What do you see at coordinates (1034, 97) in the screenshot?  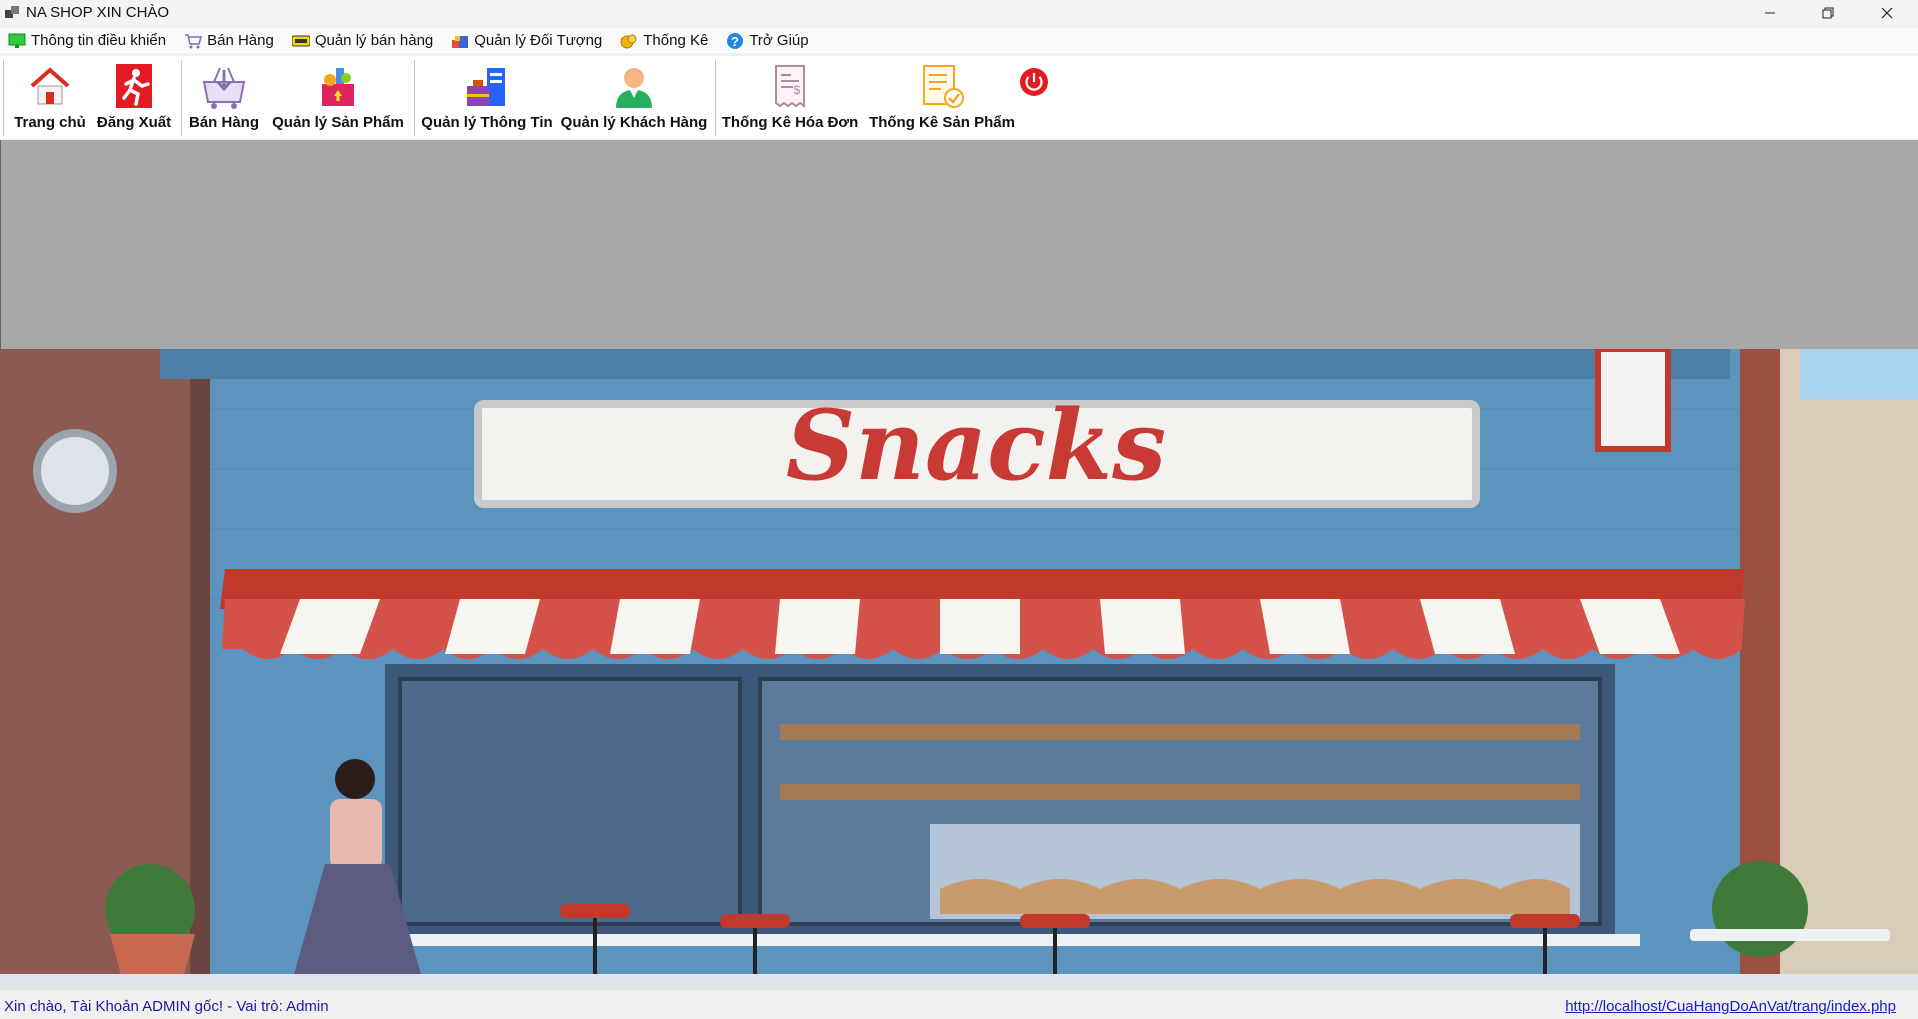 I see `power-button` at bounding box center [1034, 97].